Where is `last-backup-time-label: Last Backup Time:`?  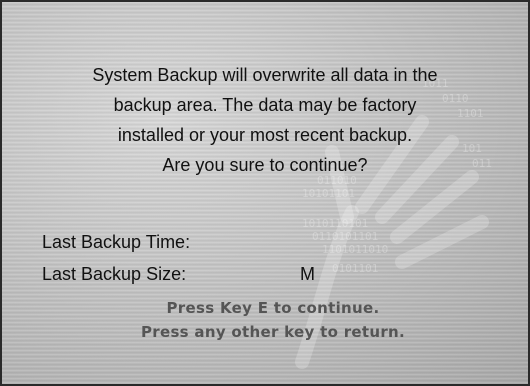 last-backup-time-label: Last Backup Time: is located at coordinates (116, 242).